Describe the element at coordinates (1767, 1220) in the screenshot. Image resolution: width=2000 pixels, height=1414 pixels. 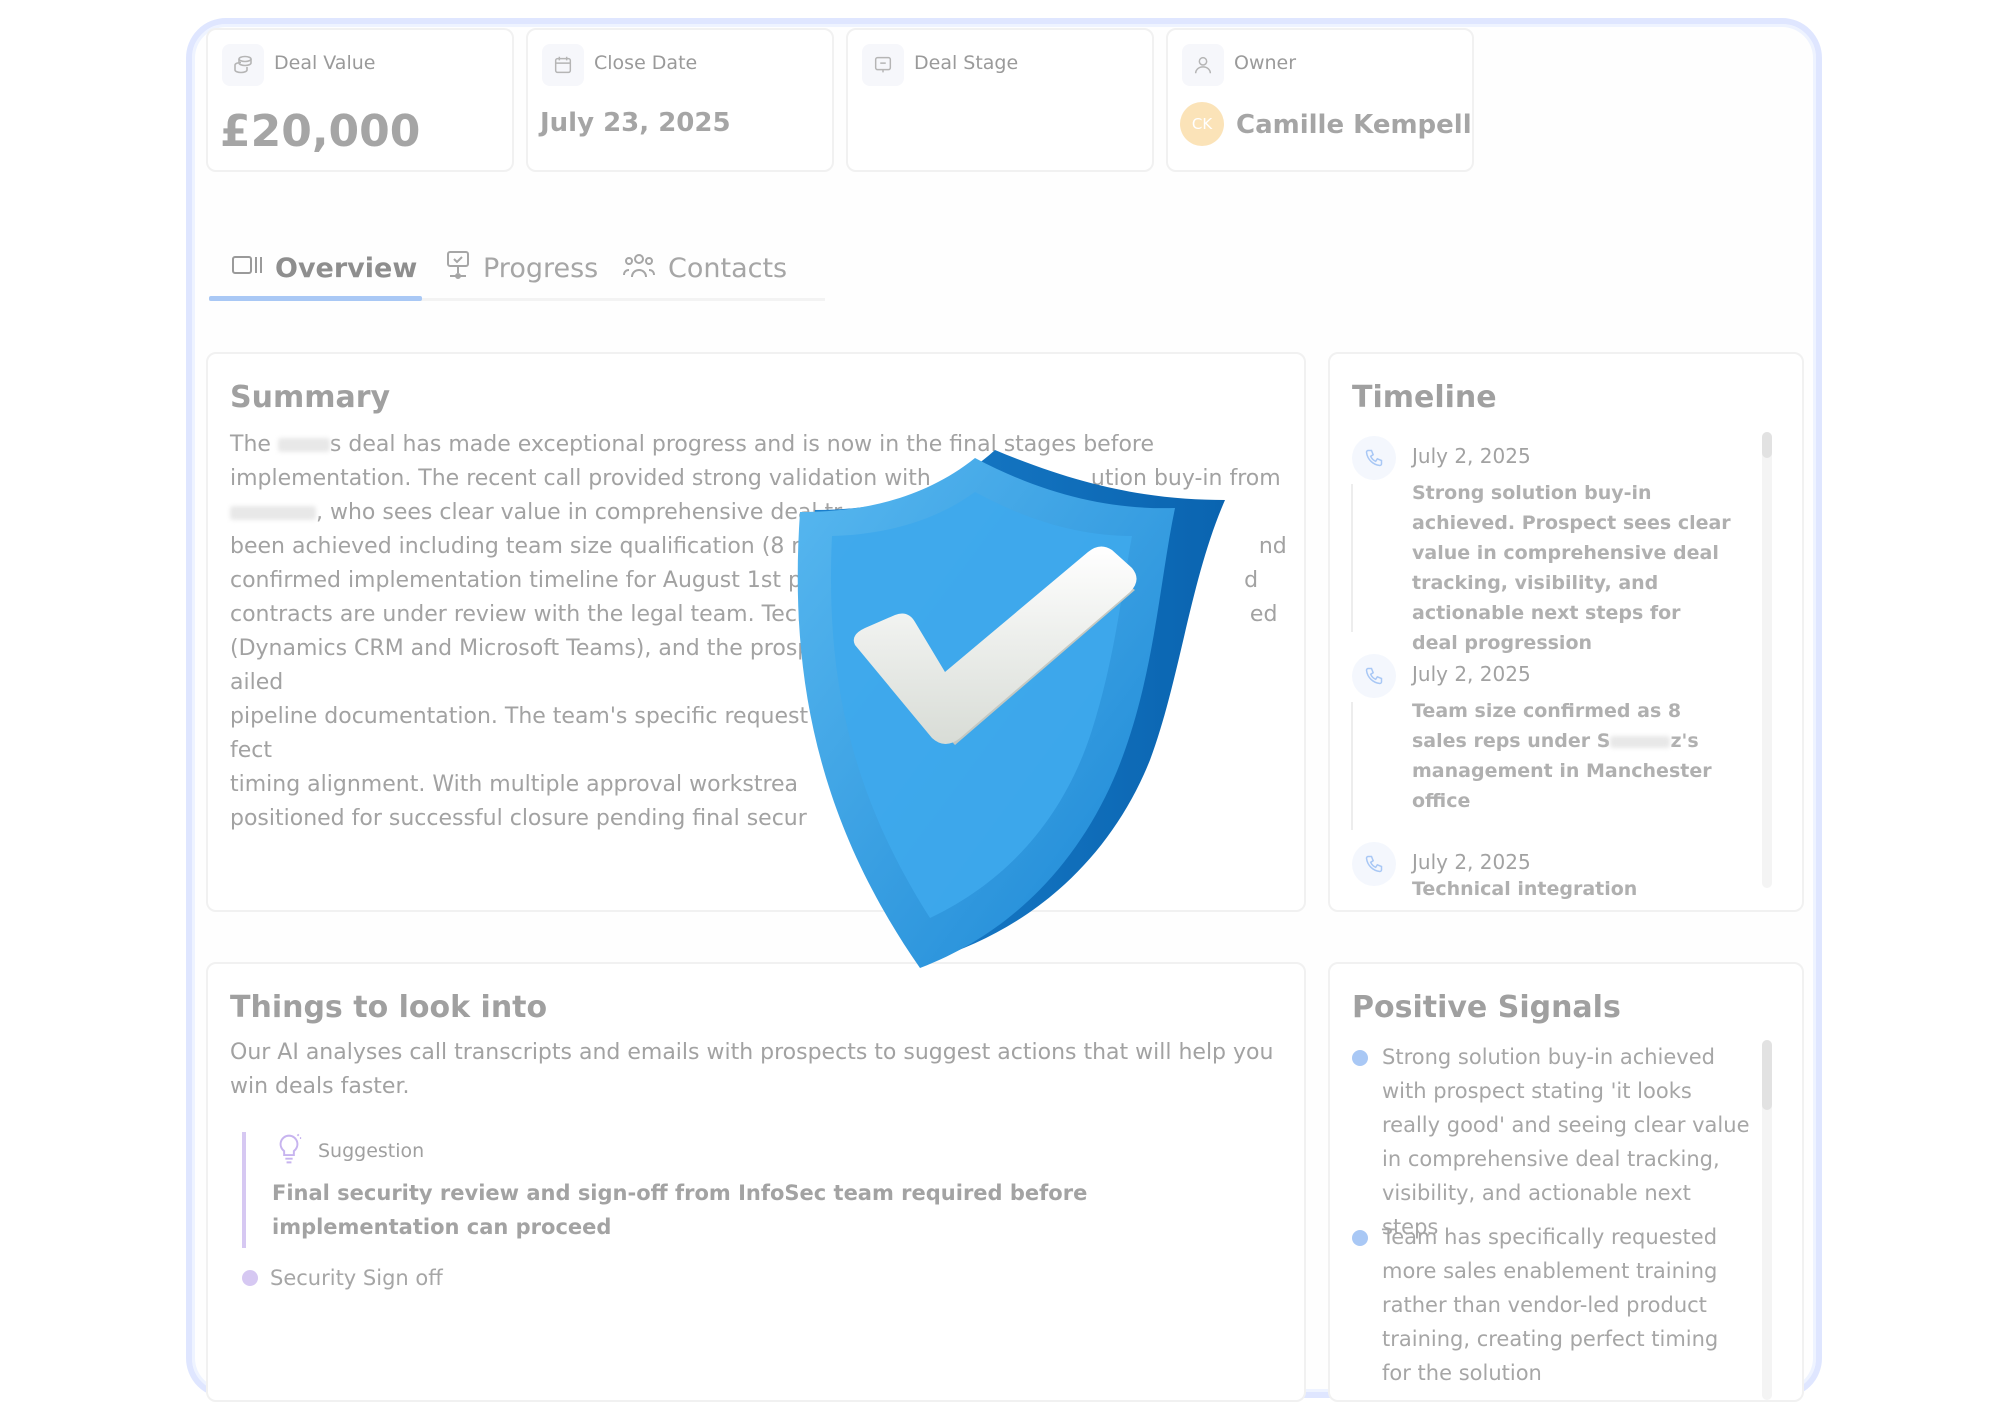
I see `signals-scrollbar` at that location.